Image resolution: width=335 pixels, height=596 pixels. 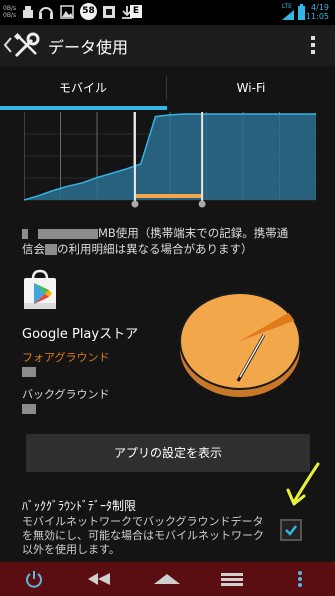 I want to click on status-clock: 4/19 11:05, so click(x=317, y=12).